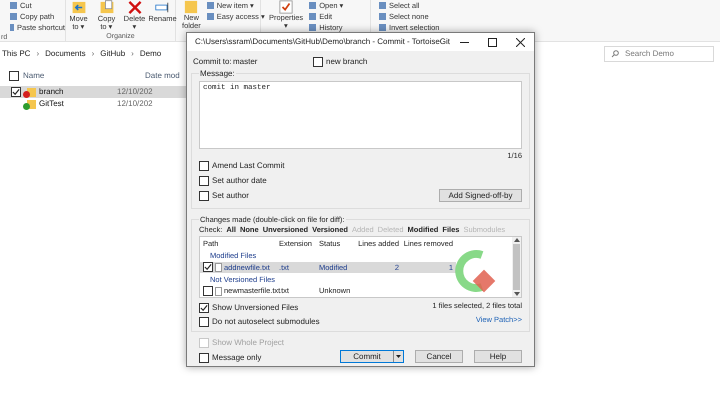 The width and height of the screenshot is (720, 404). What do you see at coordinates (248, 166) in the screenshot?
I see `checkbox-label: Amend Last Commit` at bounding box center [248, 166].